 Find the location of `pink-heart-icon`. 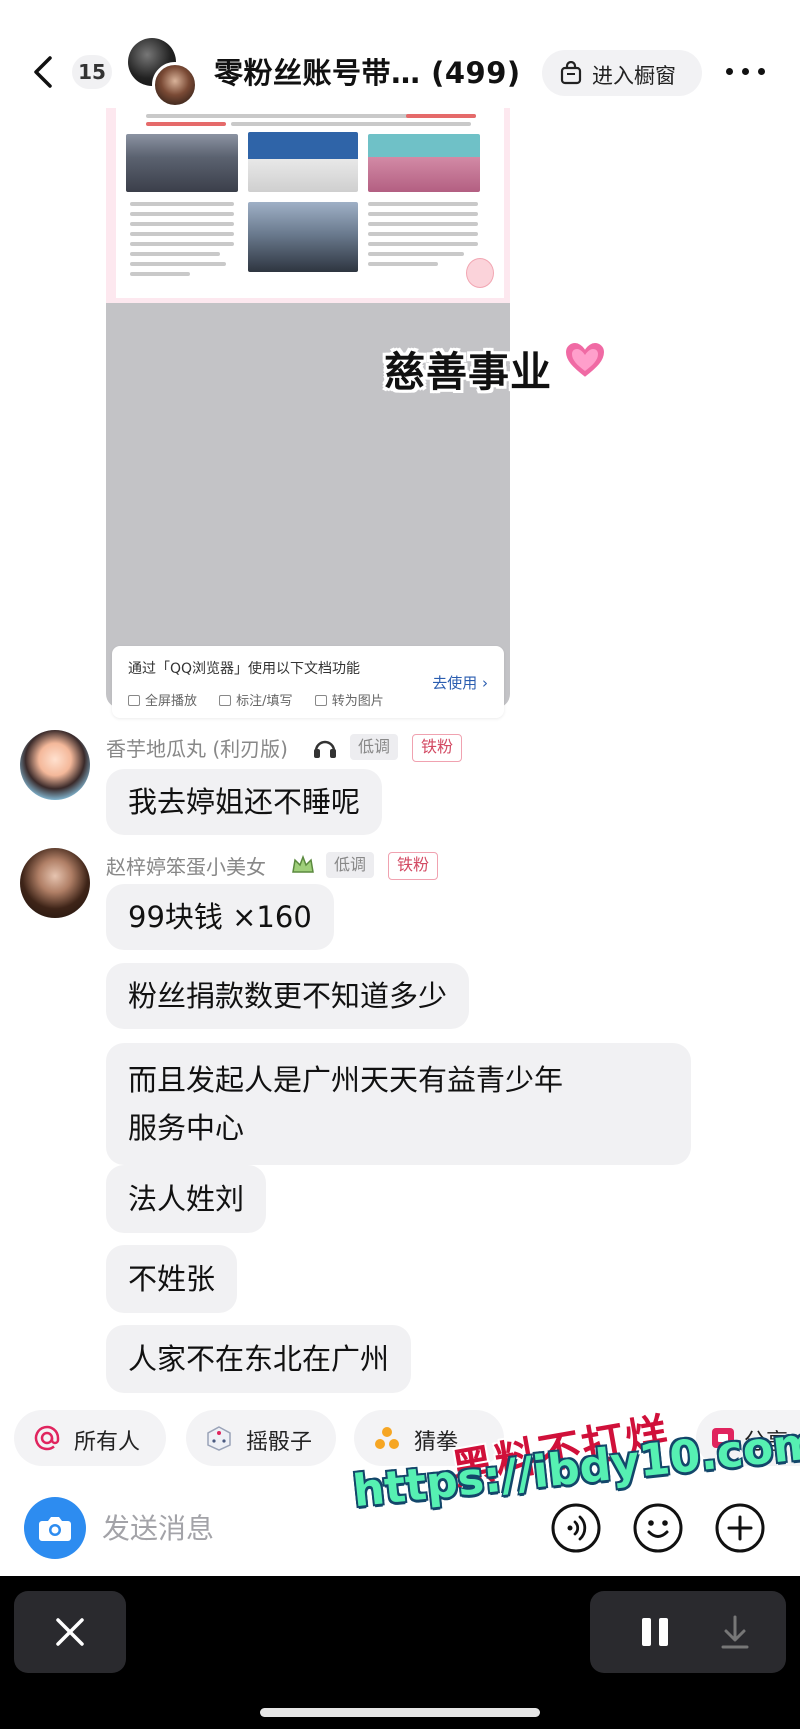

pink-heart-icon is located at coordinates (585, 360).